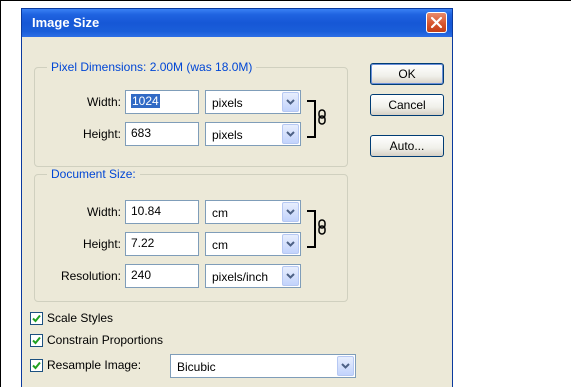 The image size is (571, 387). I want to click on pixel-width-unit-dropdown-button, so click(290, 102).